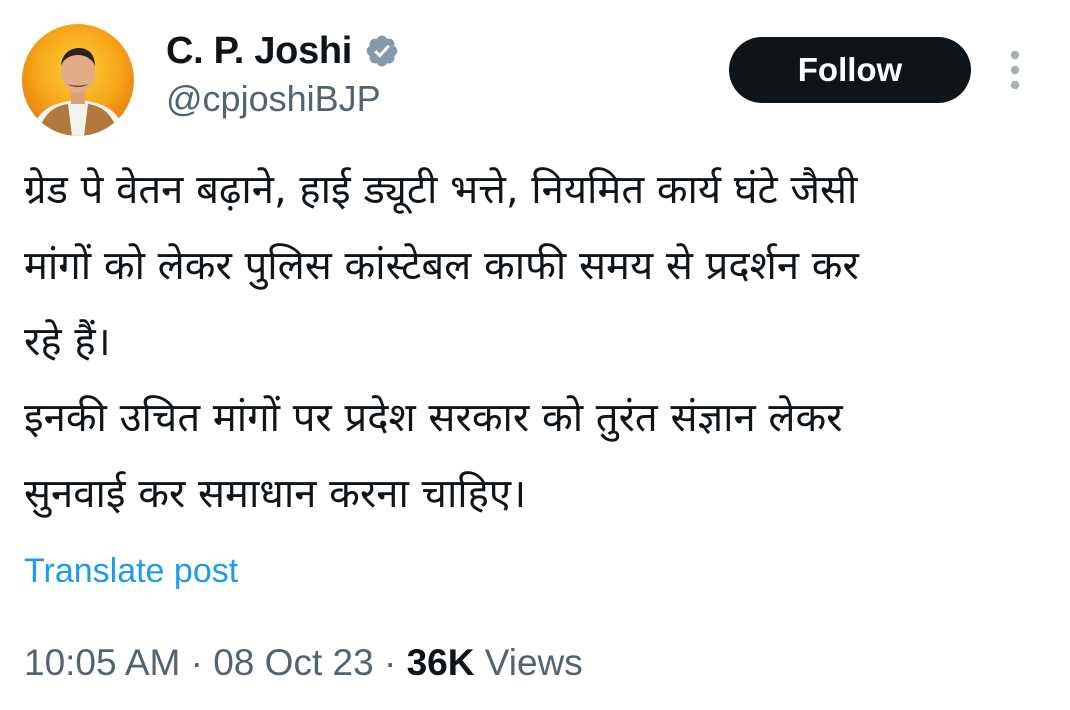 Image resolution: width=1070 pixels, height=710 pixels. What do you see at coordinates (259, 51) in the screenshot?
I see `author-display-name: C. P. Joshi` at bounding box center [259, 51].